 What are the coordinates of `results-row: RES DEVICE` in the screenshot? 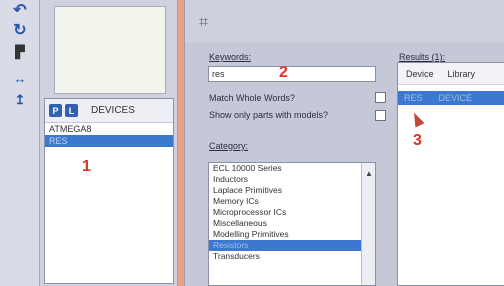 It's located at (451, 98).